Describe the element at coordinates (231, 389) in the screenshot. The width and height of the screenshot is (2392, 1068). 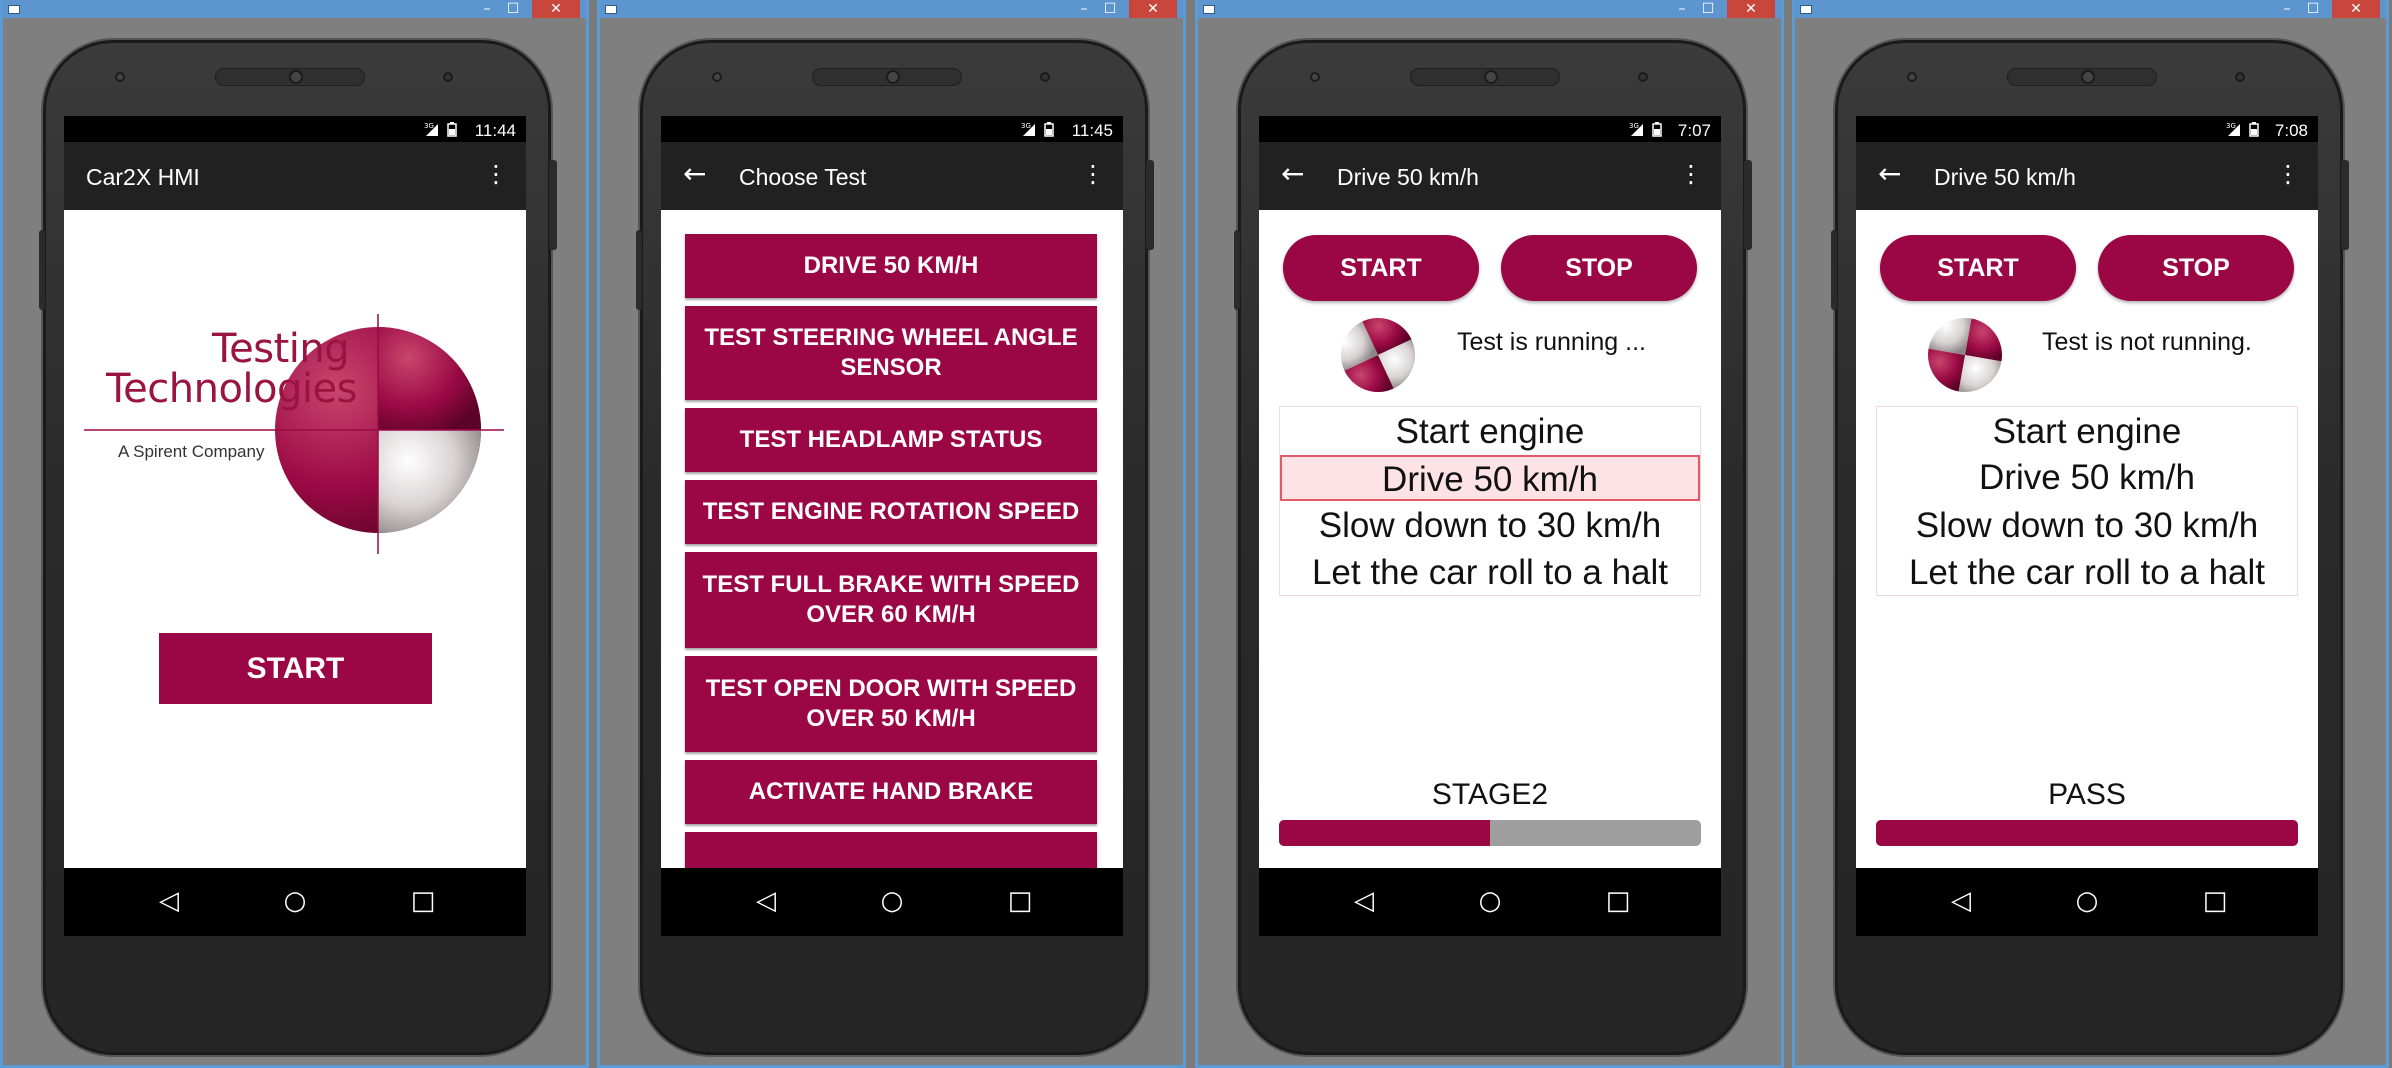
I see `logo-text-line2: Technologies` at that location.